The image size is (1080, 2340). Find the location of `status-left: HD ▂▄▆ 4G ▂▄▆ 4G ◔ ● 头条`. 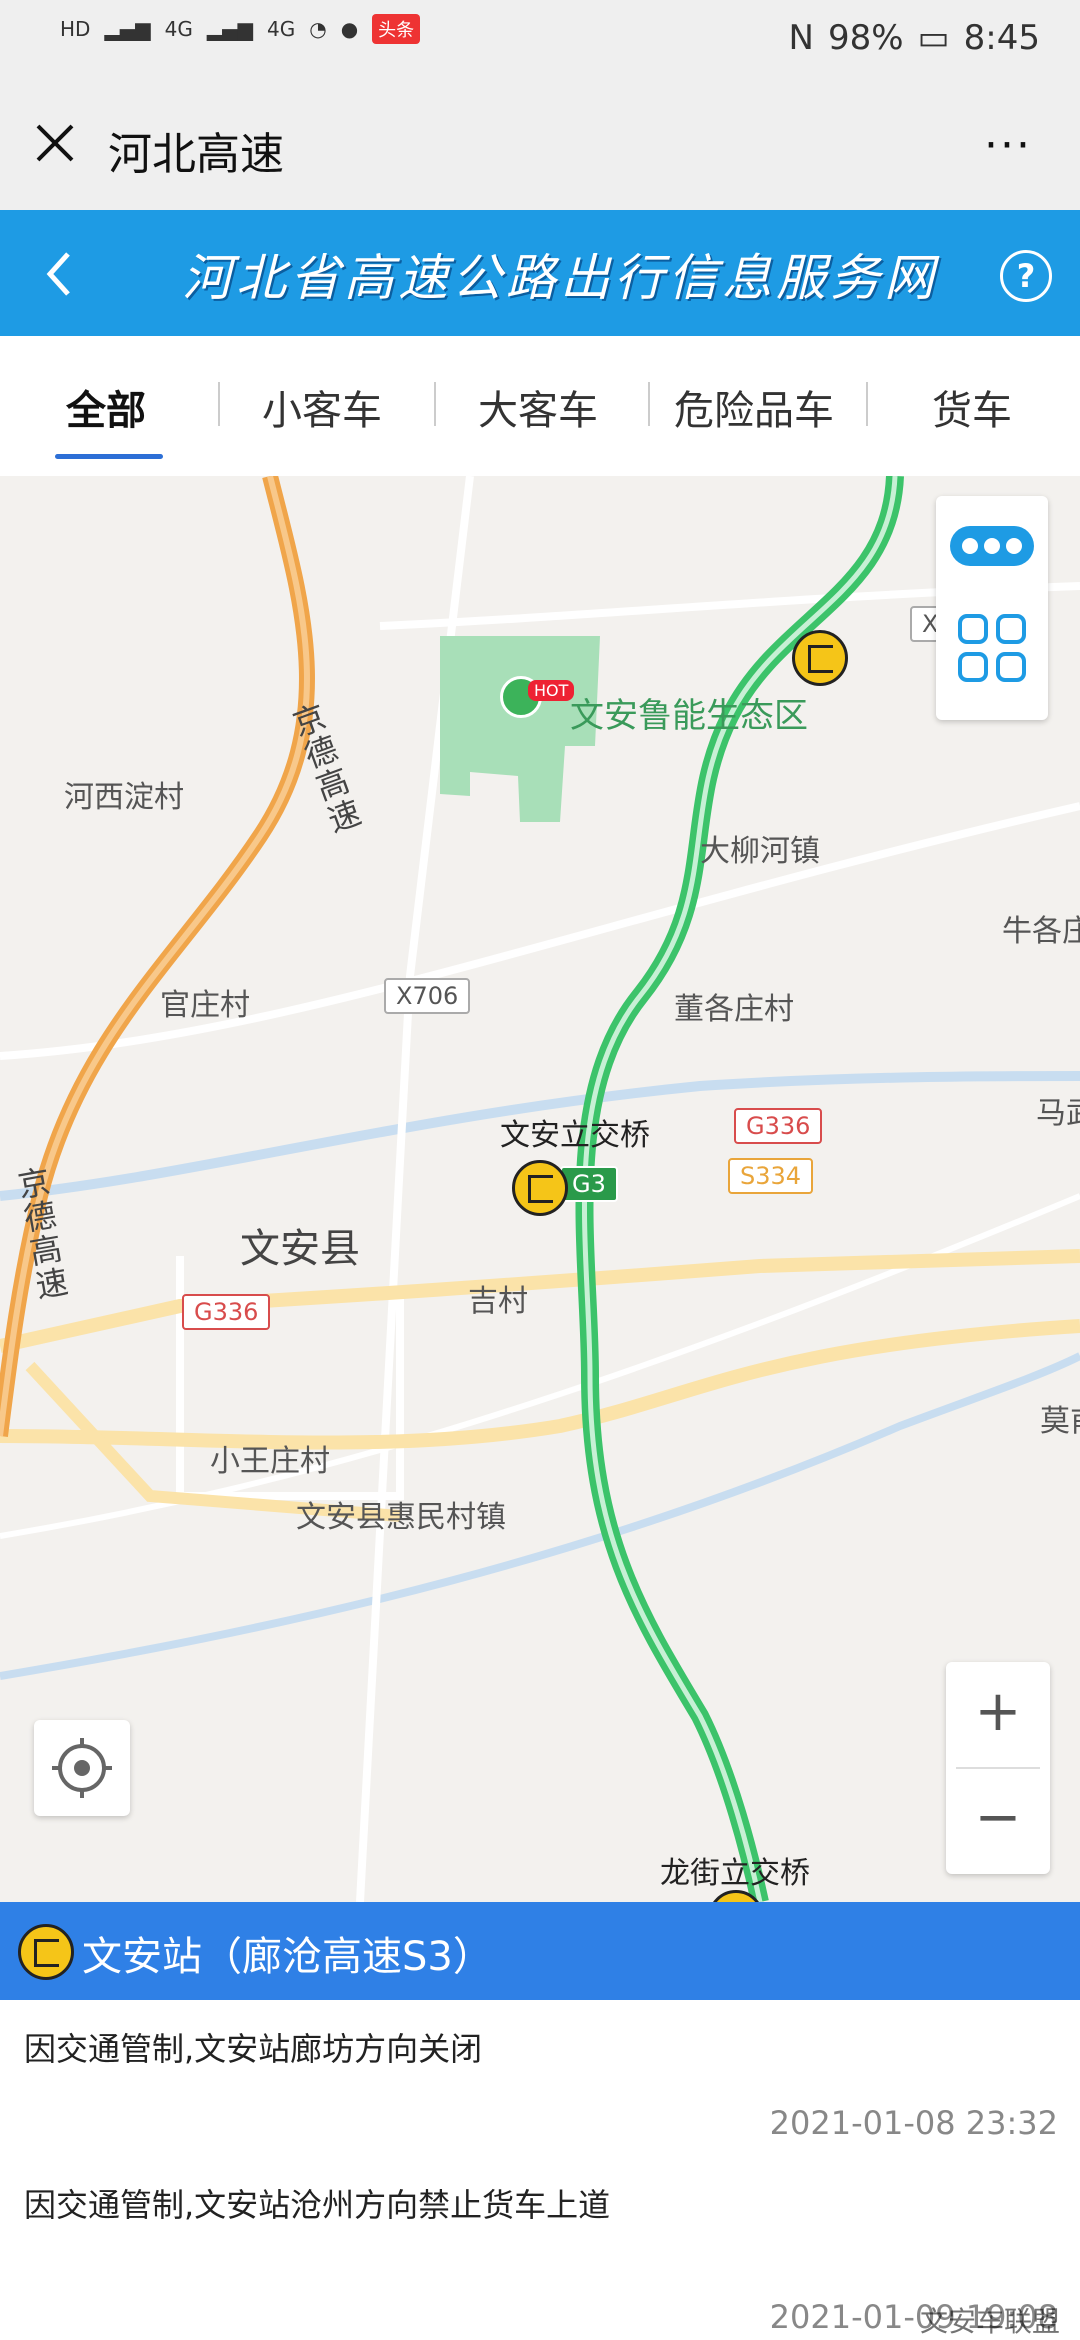

status-left: HD ▂▄▆ 4G ▂▄▆ 4G ◔ ● 头条 is located at coordinates (240, 29).